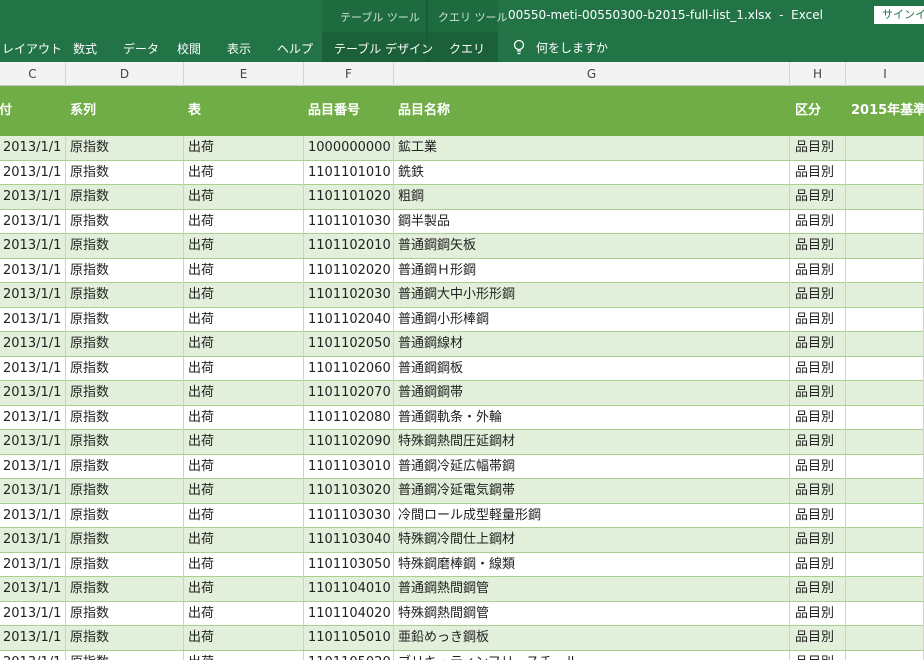 Image resolution: width=924 pixels, height=660 pixels. Describe the element at coordinates (592, 655) in the screenshot. I see `cell-item-name: ブリキ・ティンフリースチール` at that location.